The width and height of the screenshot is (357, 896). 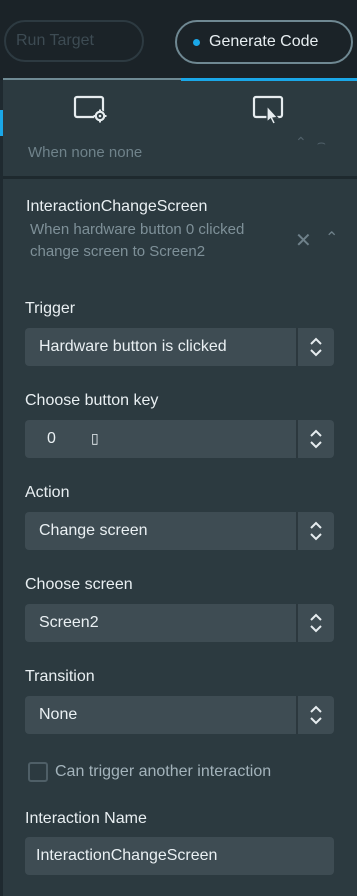 What do you see at coordinates (179, 439) in the screenshot?
I see `button-key-select: 0 ▯` at bounding box center [179, 439].